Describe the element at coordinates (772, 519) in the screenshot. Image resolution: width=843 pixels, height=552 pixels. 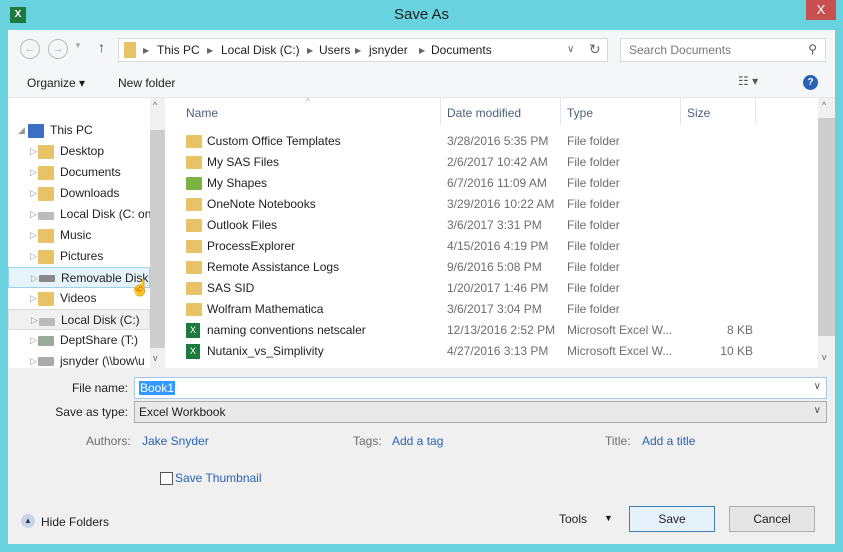
I see `cancel-button: Cancel` at that location.